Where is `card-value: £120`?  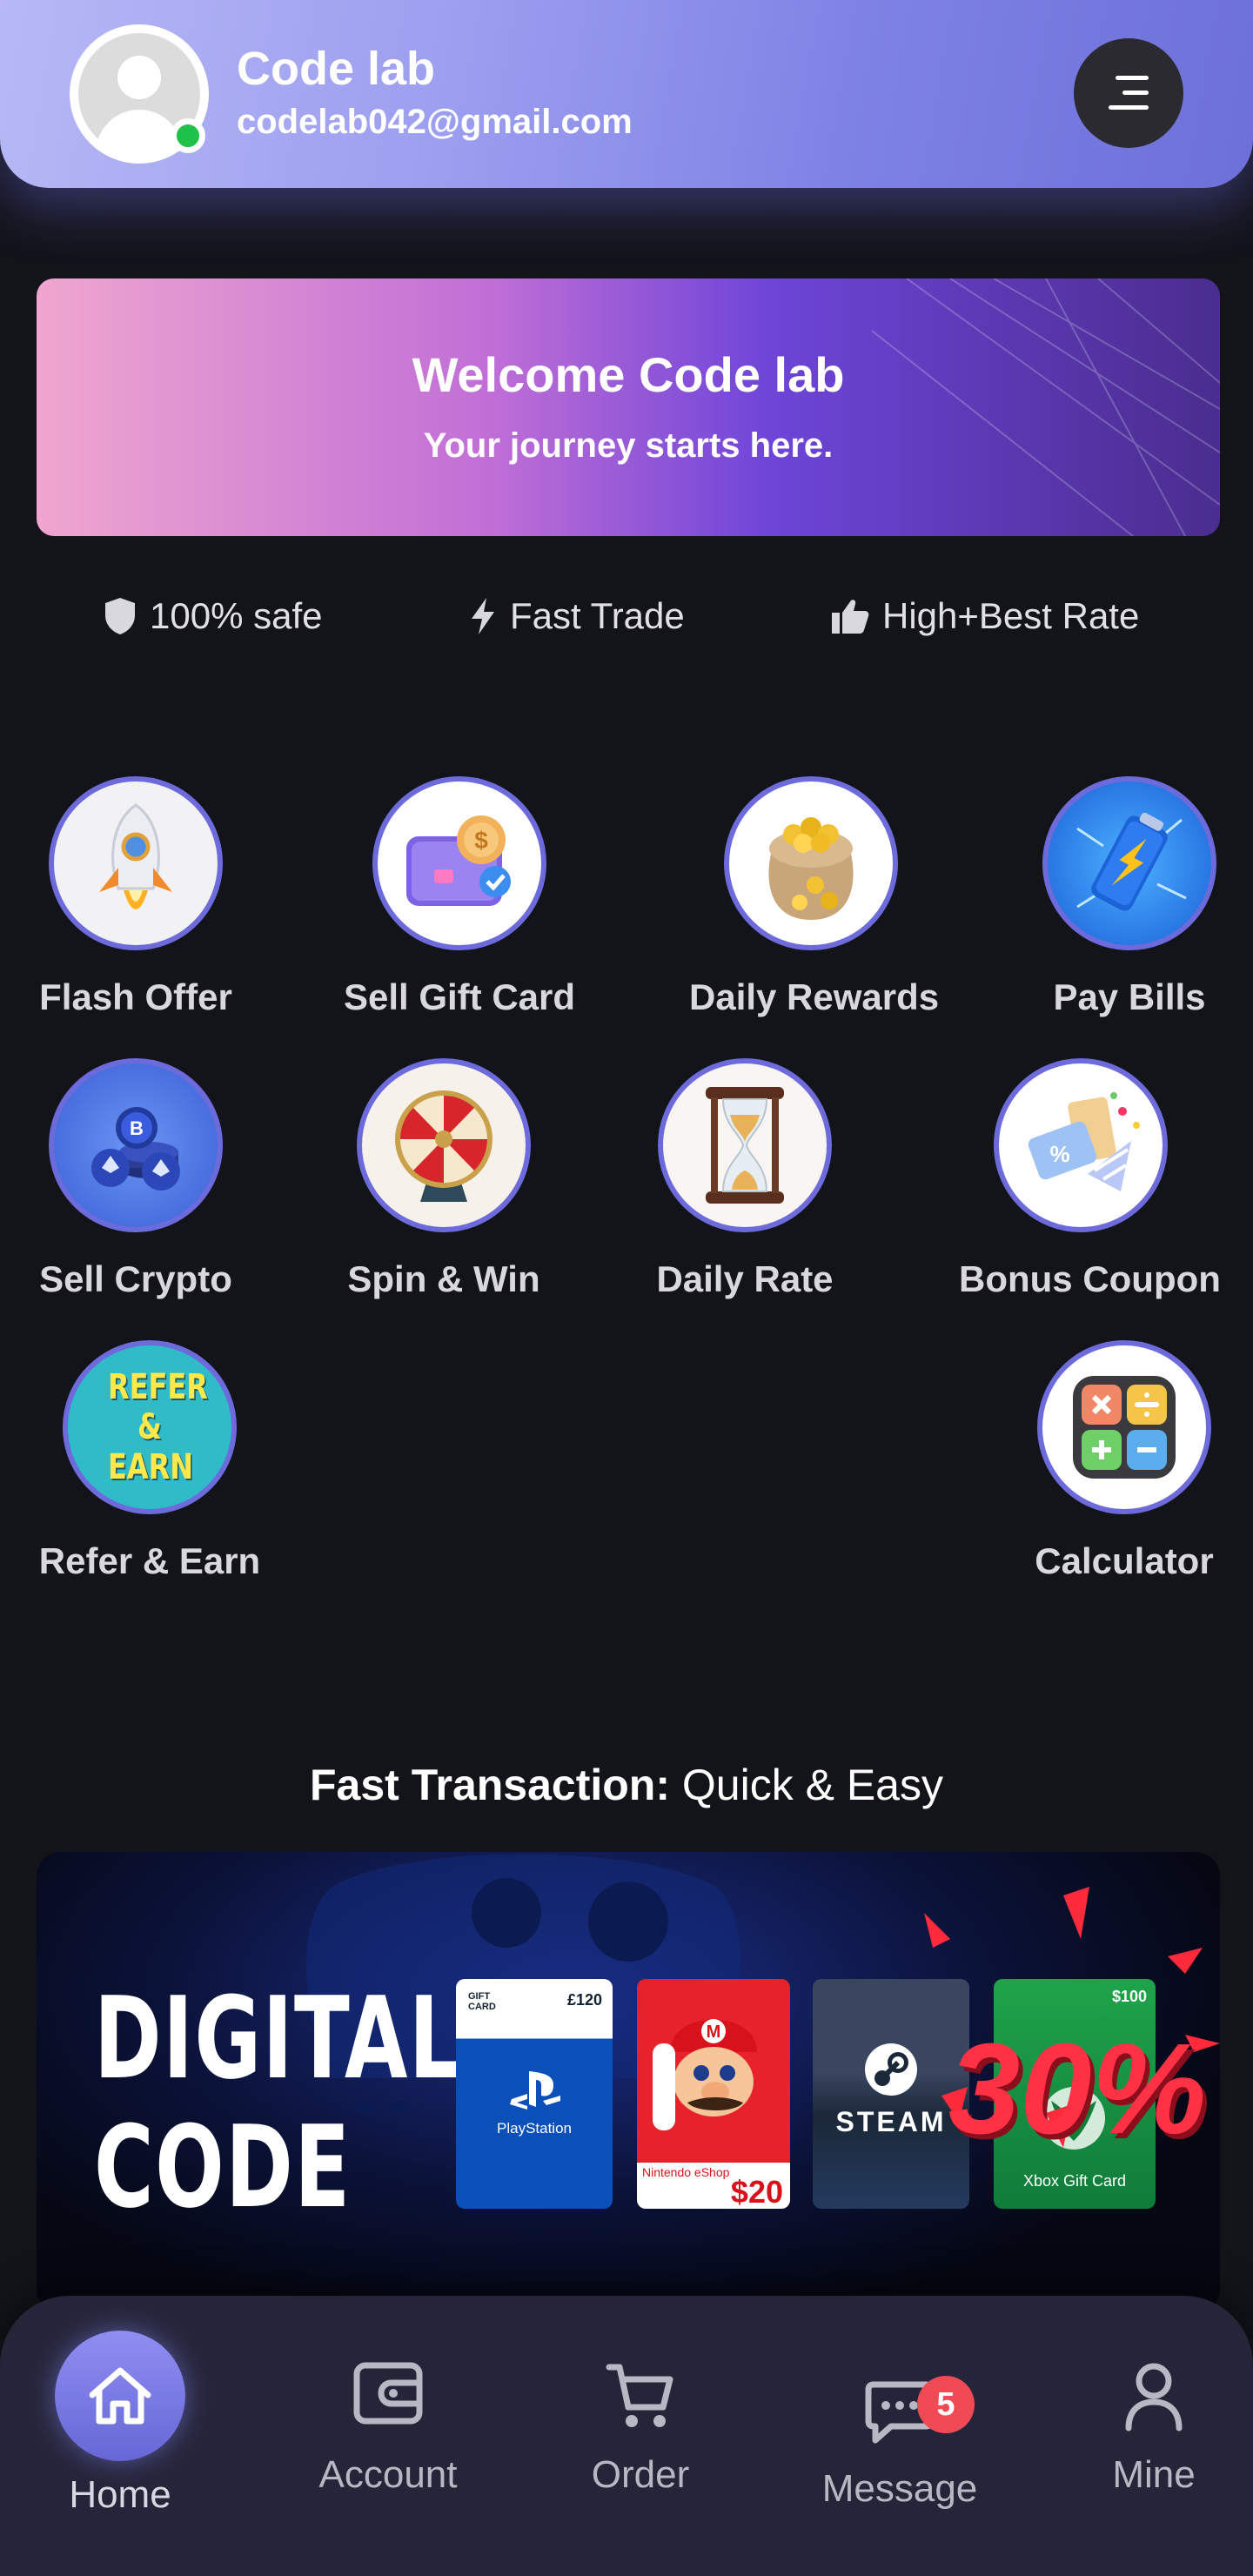 card-value: £120 is located at coordinates (584, 2000).